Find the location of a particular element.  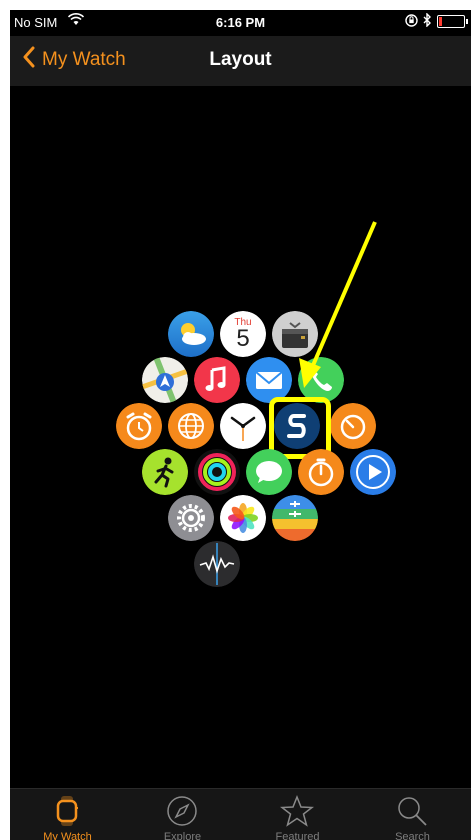

tab-search: Search is located at coordinates (412, 814).